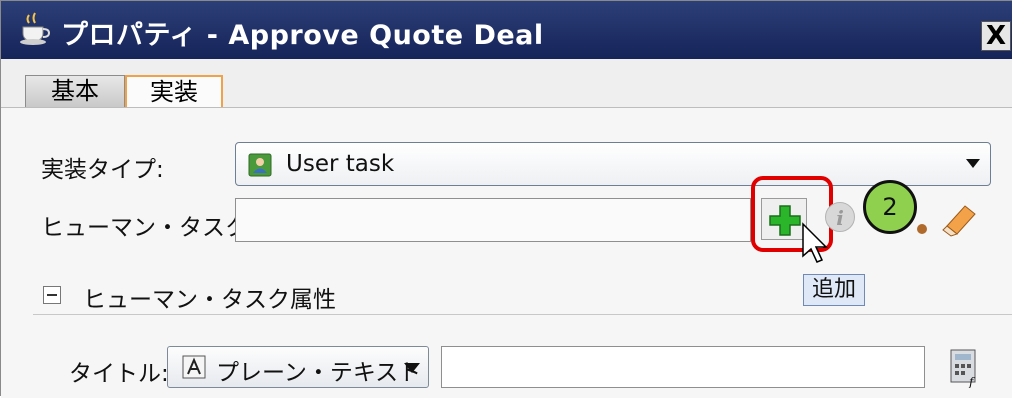 The width and height of the screenshot is (1012, 398). I want to click on tab-bar: 基本 実装, so click(506, 83).